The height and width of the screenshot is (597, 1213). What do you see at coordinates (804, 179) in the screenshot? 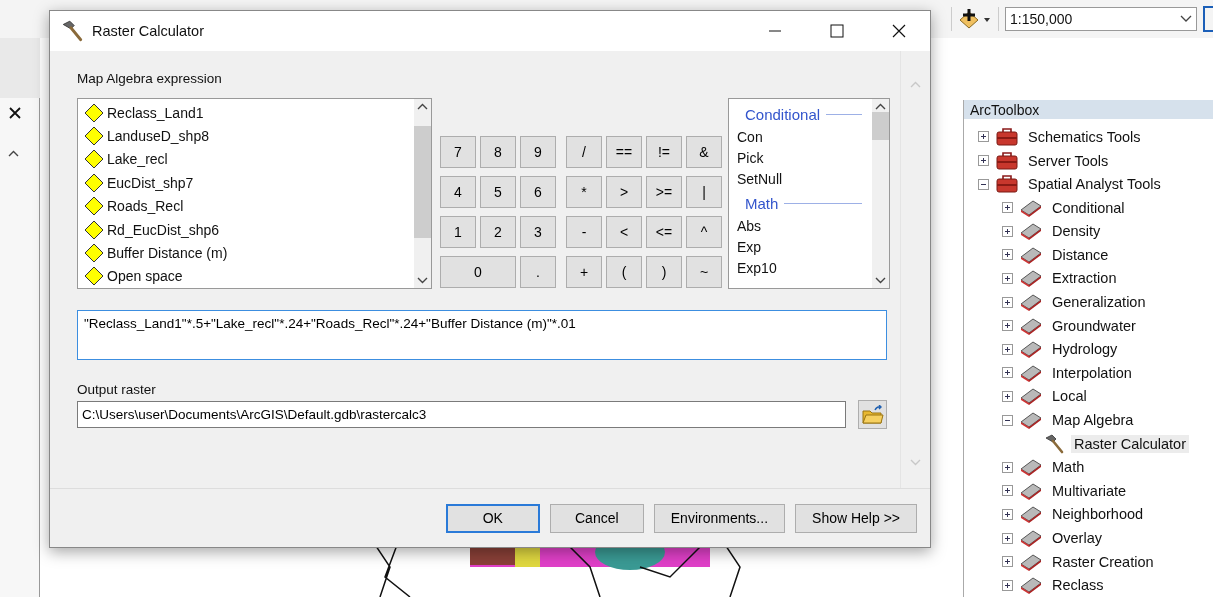
I see `function-item: SetNull` at bounding box center [804, 179].